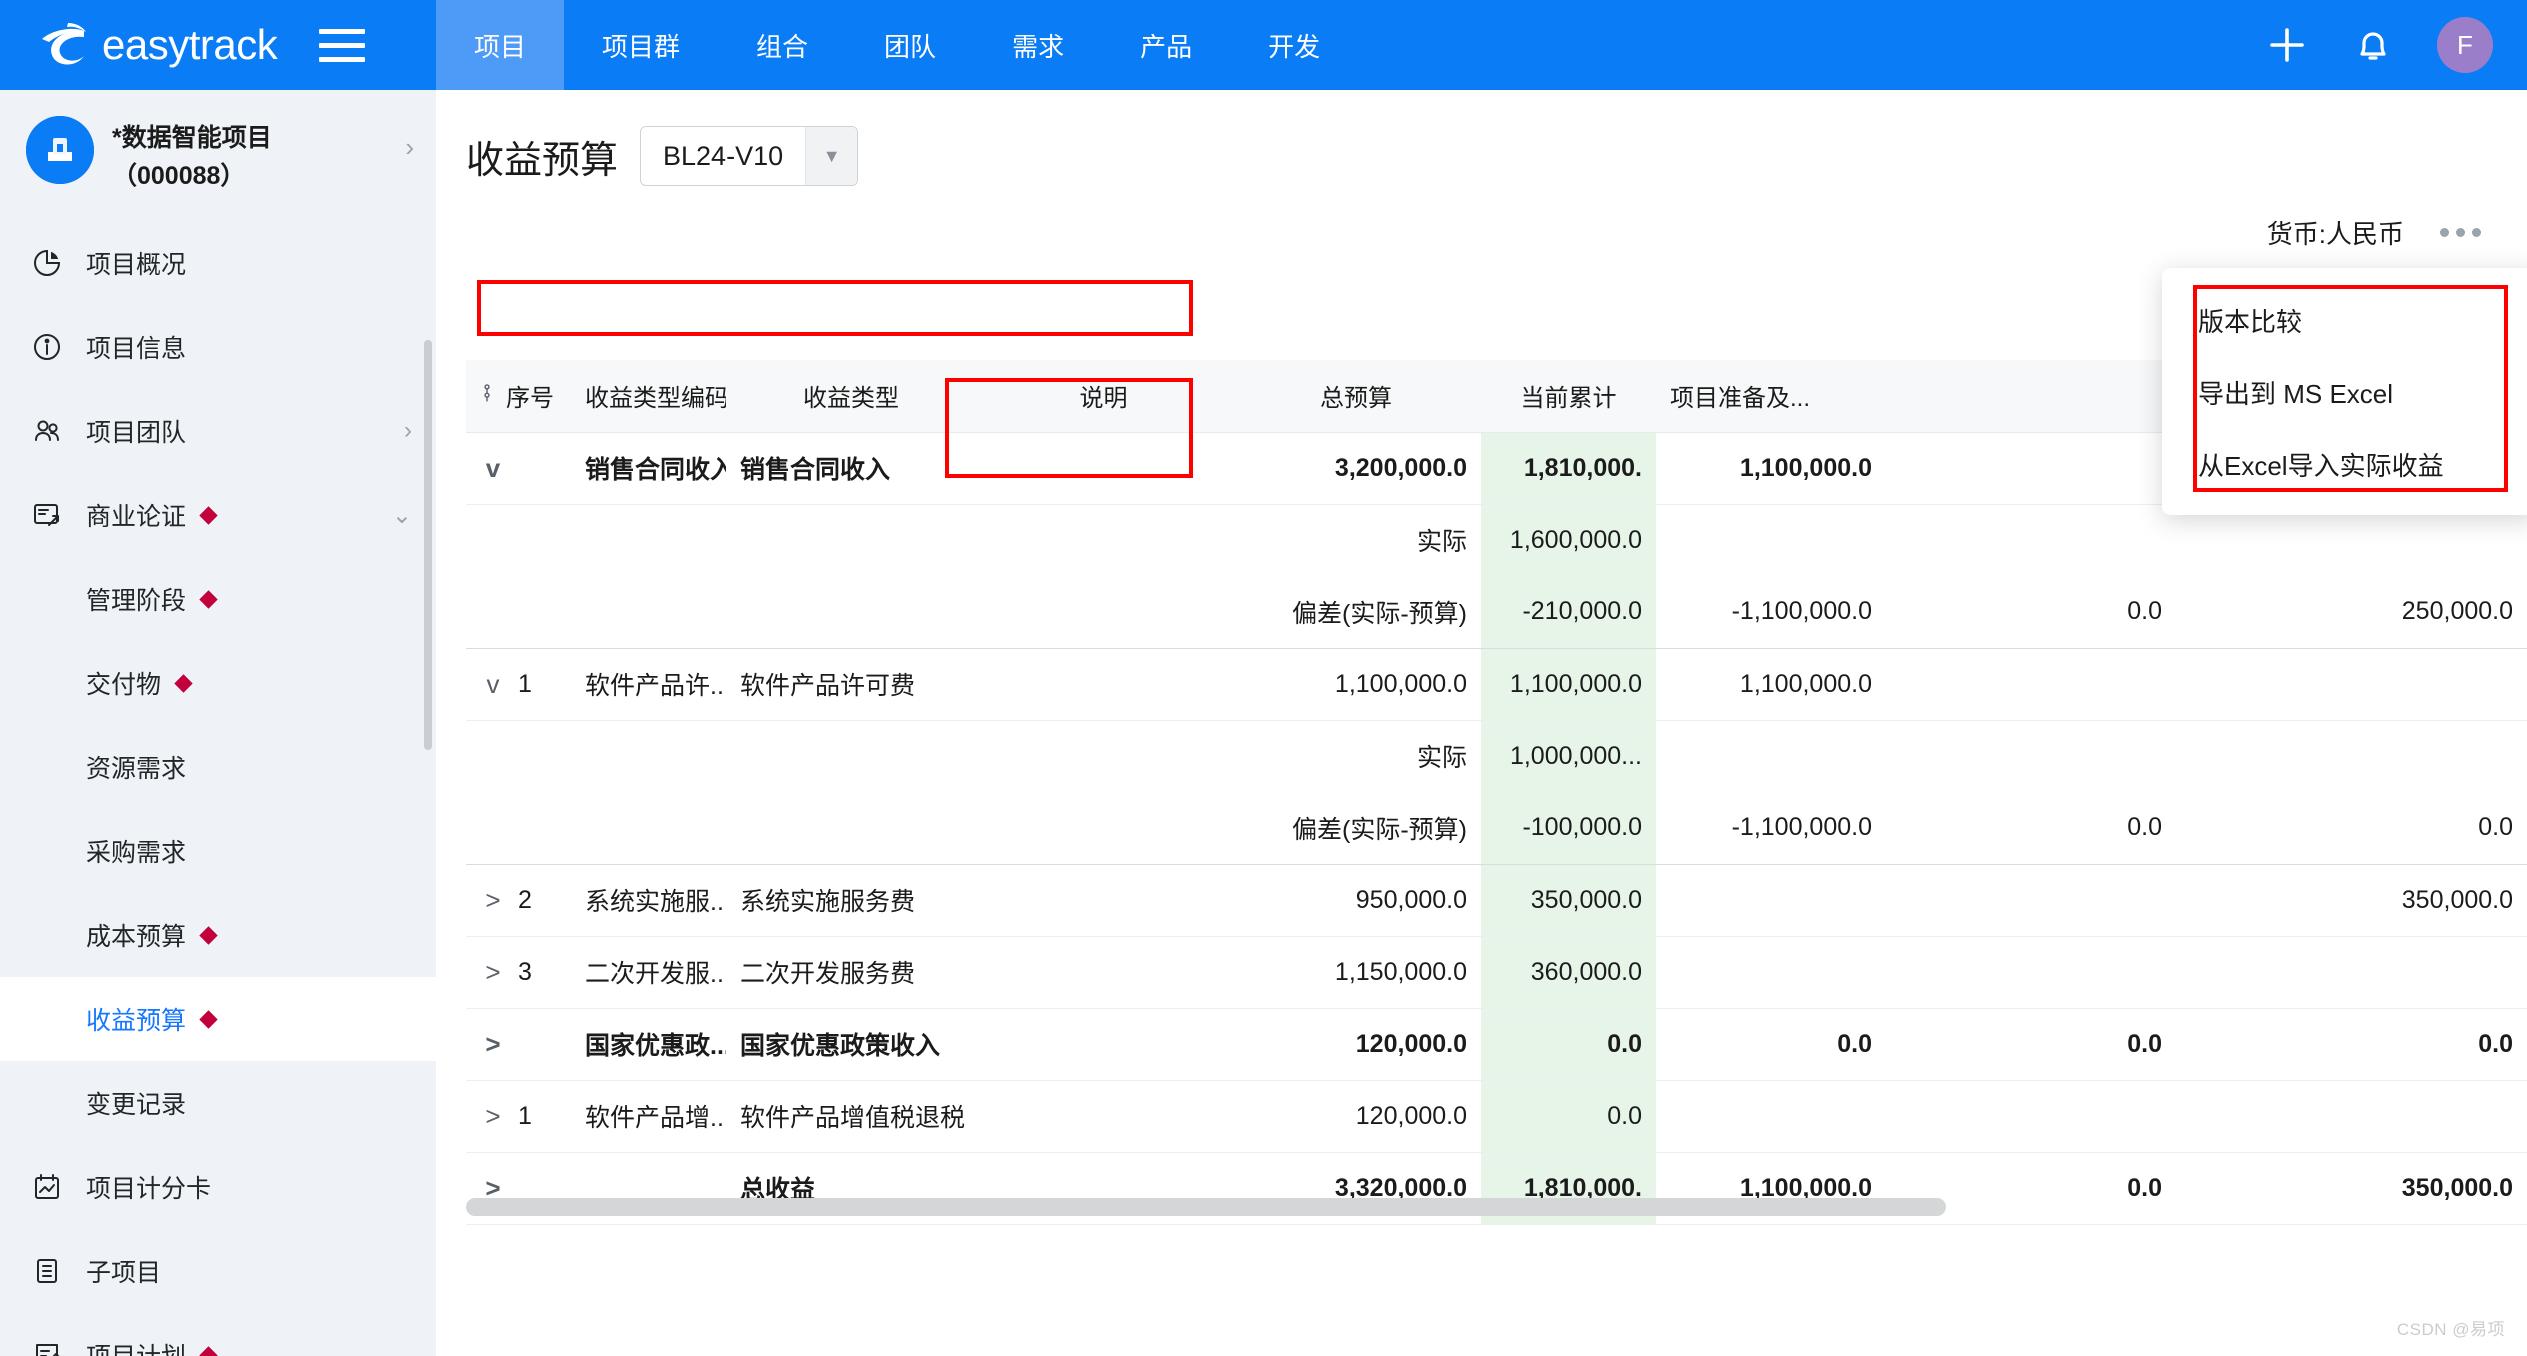 The image size is (2527, 1356). Describe the element at coordinates (2460, 232) in the screenshot. I see `more-dots-icon` at that location.